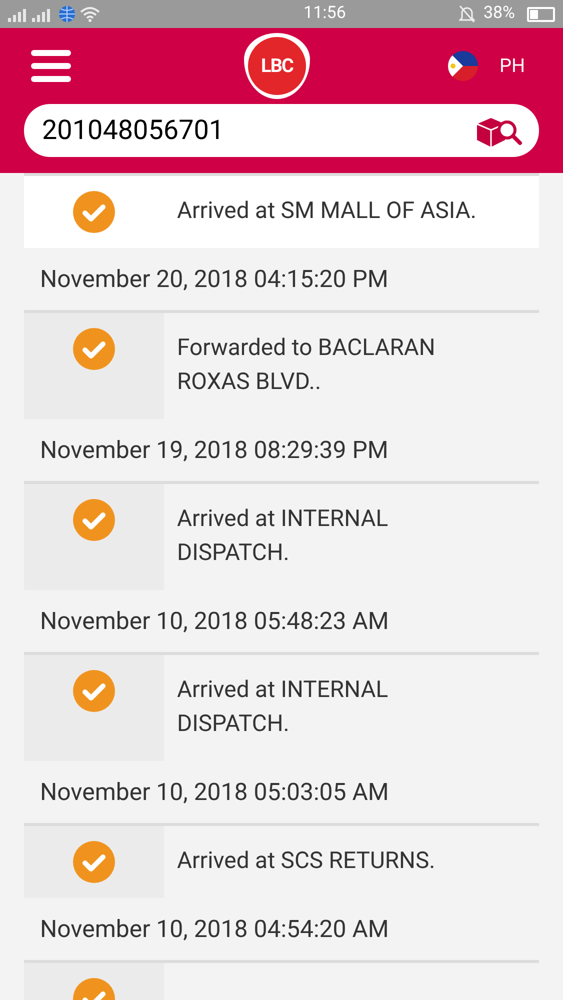  What do you see at coordinates (306, 365) in the screenshot?
I see `event-text: Forwarded to BACLARAN ROXAS BLVD..` at bounding box center [306, 365].